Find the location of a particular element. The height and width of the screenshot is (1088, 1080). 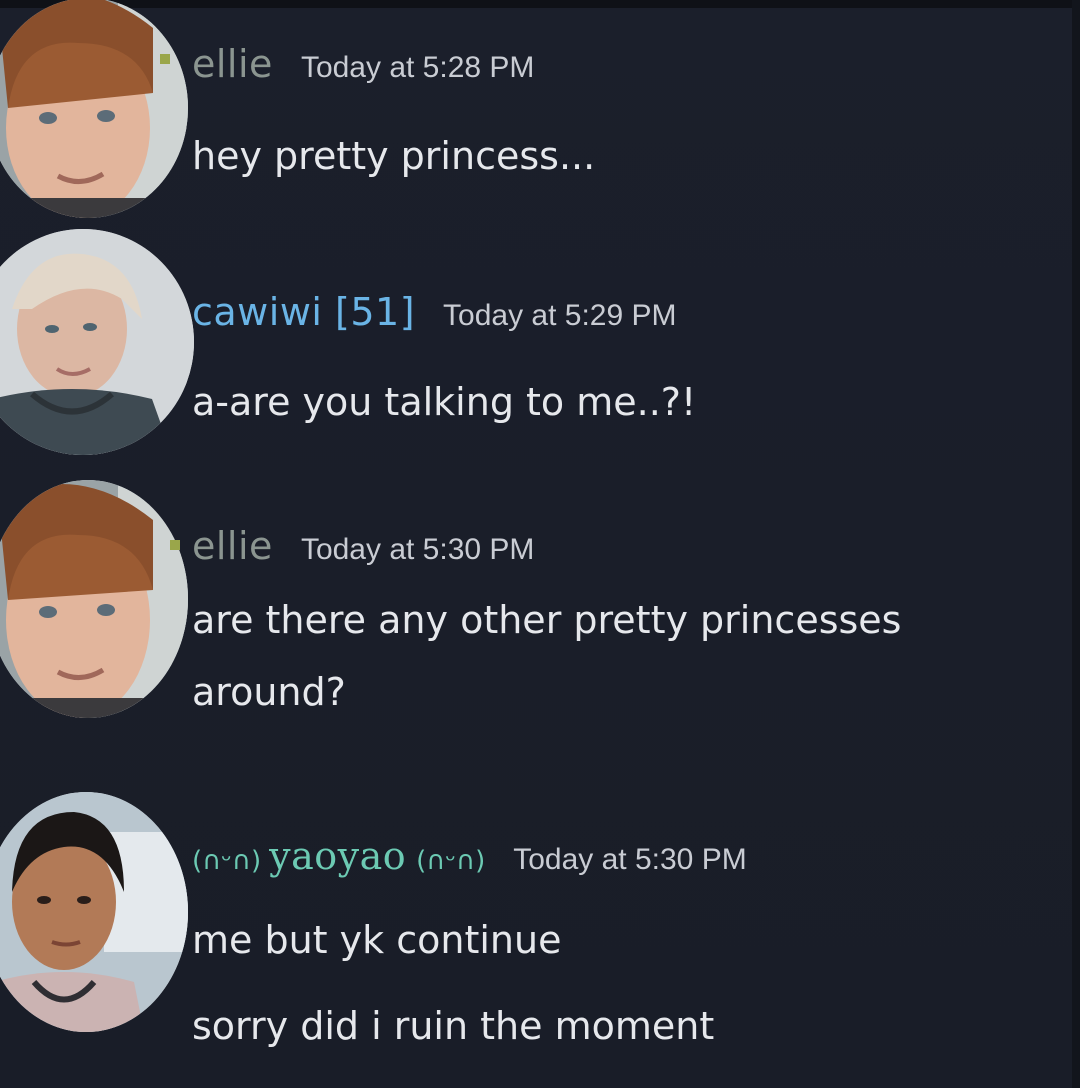

message-line: sorry did i ruin the moment is located at coordinates (453, 1026).